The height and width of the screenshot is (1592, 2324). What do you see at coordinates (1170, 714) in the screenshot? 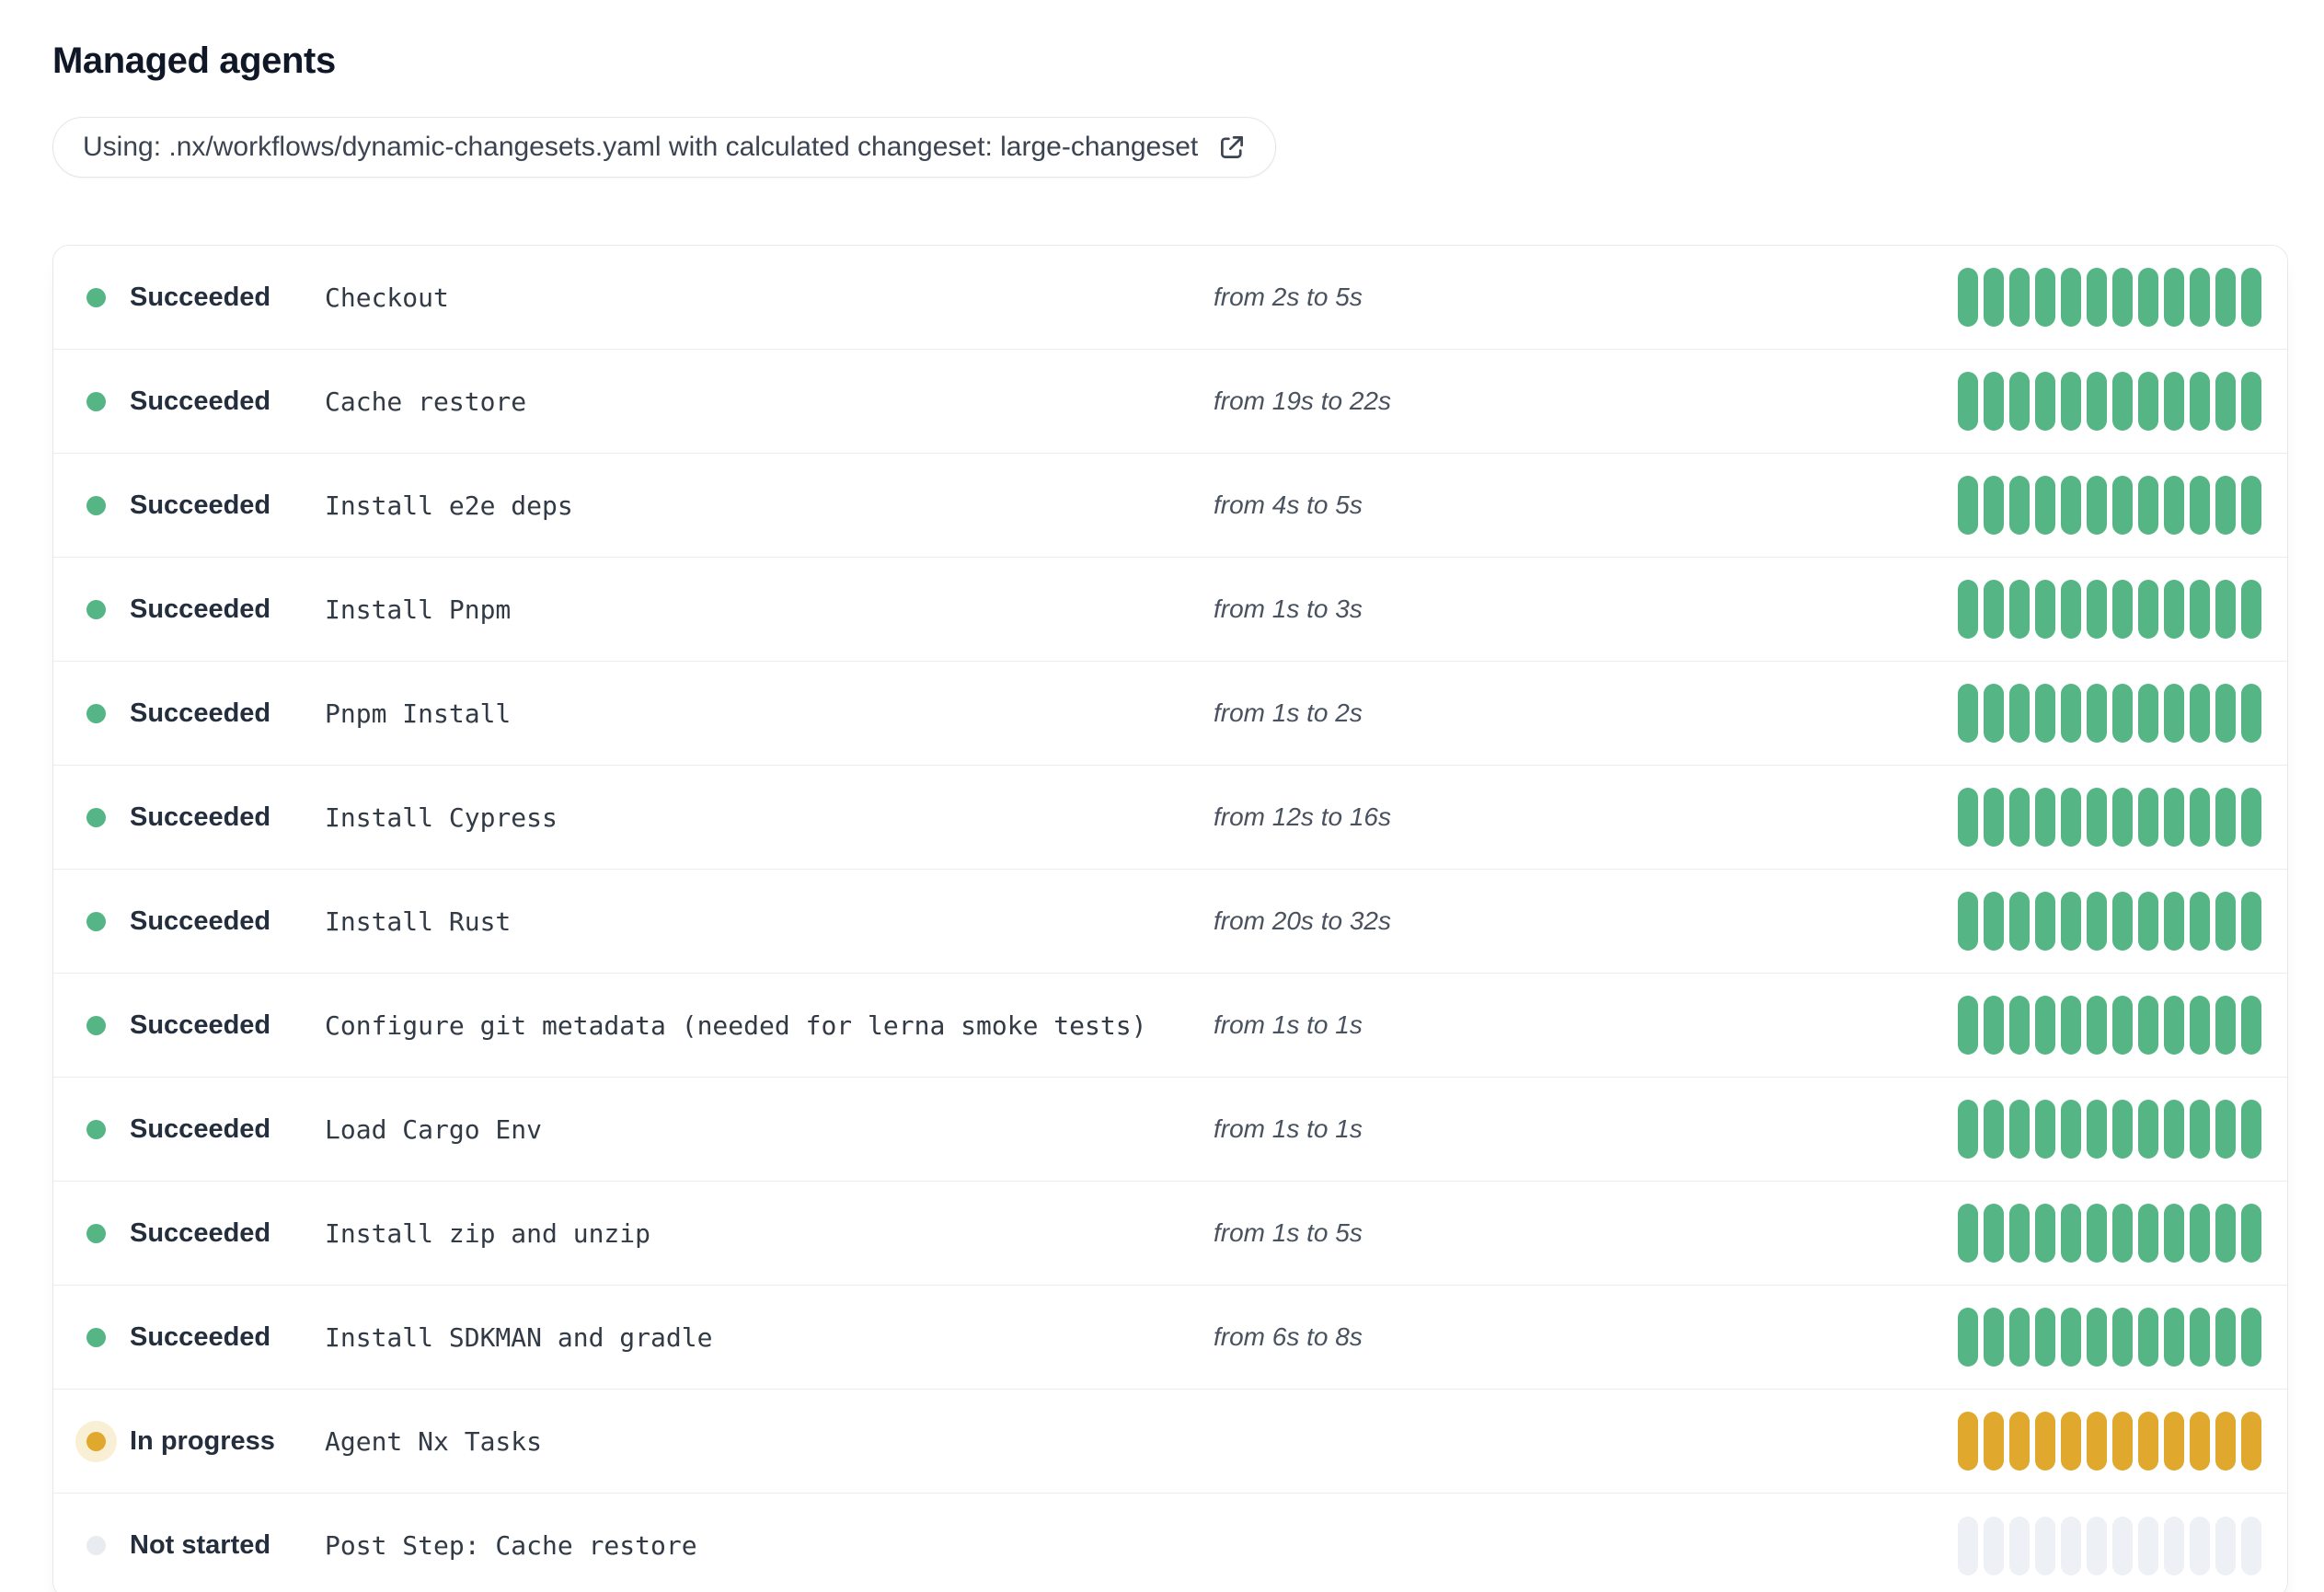
I see `agent-row-succeeded: Succeeded Pnpm Install from 1s to 2s` at bounding box center [1170, 714].